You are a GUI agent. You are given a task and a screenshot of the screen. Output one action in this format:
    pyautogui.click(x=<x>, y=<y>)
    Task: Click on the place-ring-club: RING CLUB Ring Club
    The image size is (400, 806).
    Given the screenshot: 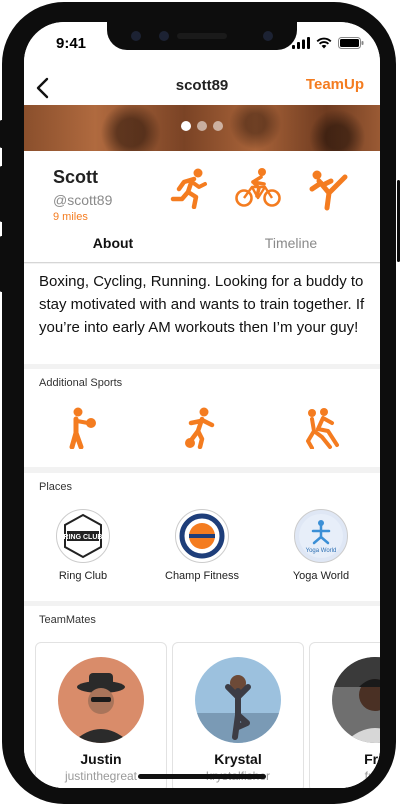 What is the action you would take?
    pyautogui.click(x=83, y=545)
    